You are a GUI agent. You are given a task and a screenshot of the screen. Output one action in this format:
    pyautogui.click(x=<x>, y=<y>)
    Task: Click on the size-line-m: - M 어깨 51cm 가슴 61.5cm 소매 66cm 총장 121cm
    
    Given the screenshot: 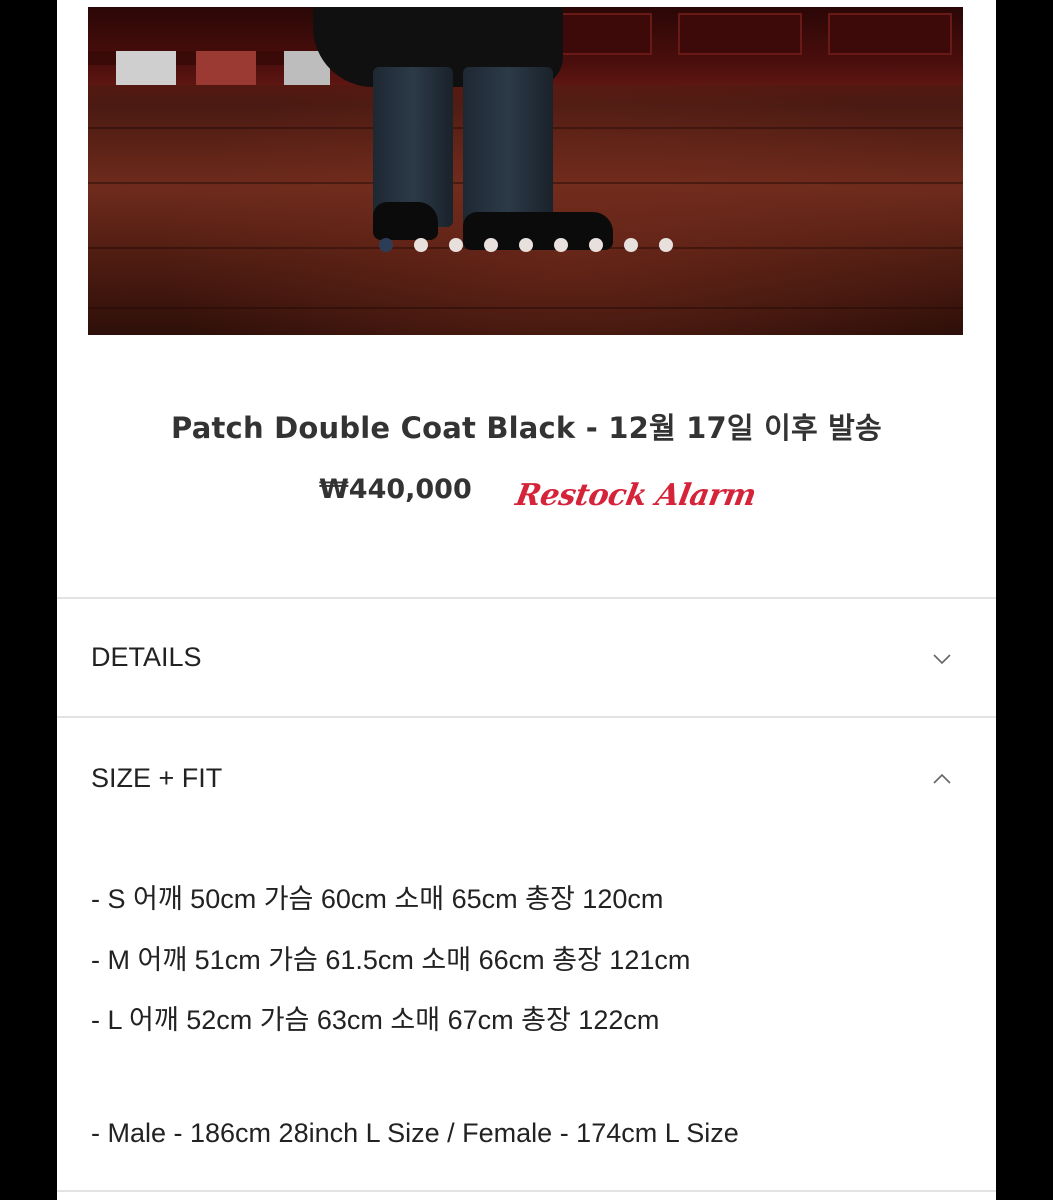 What is the action you would take?
    pyautogui.click(x=391, y=960)
    